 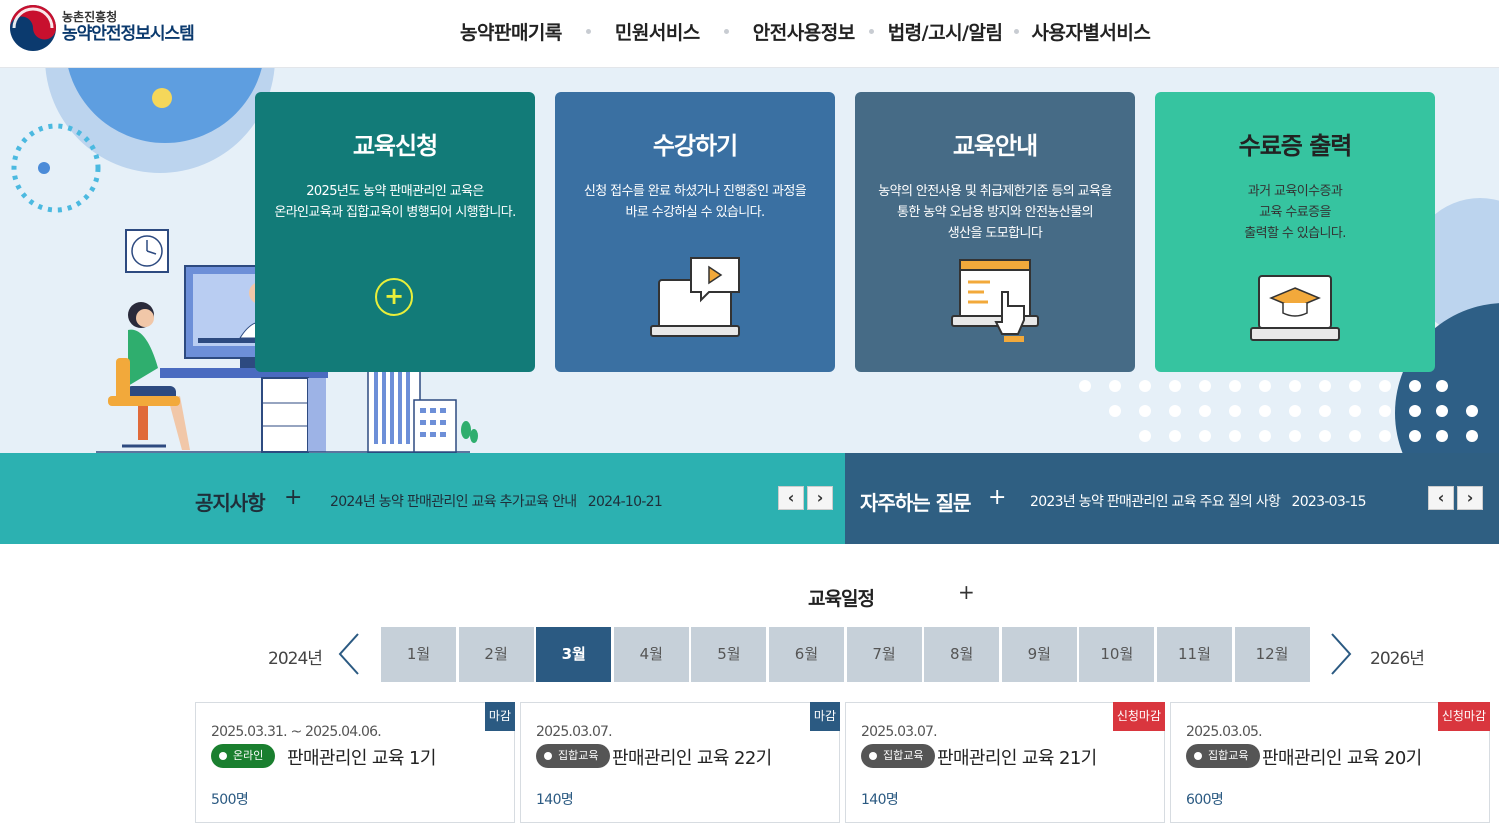 I want to click on event-type-badge: 온라인, so click(x=243, y=756).